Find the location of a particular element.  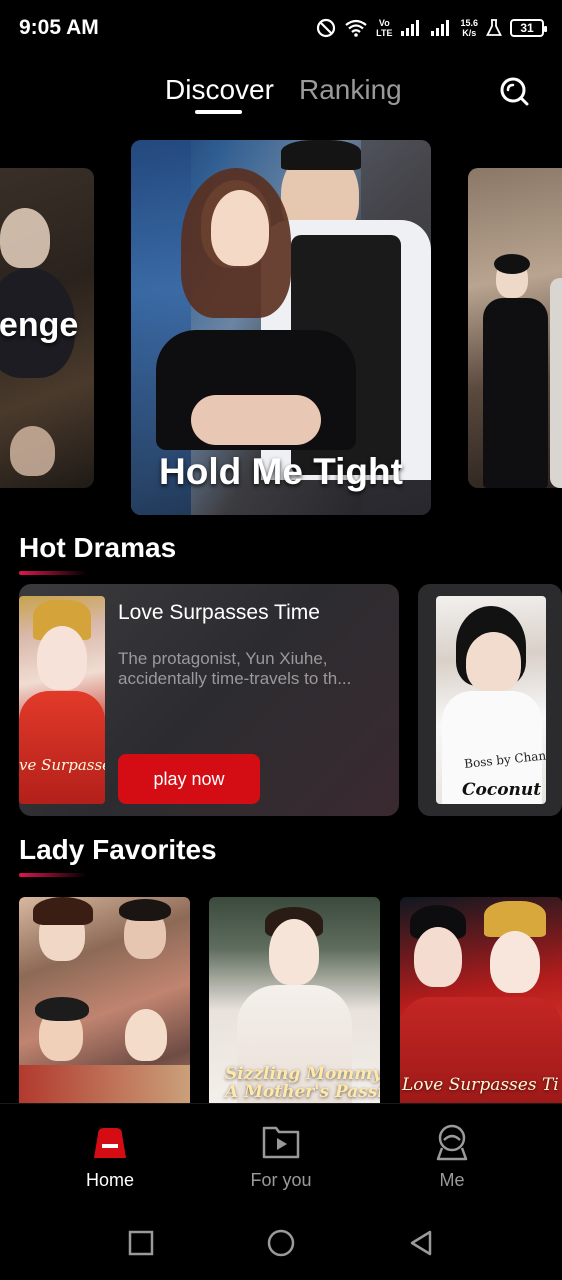

nav-me: Me is located at coordinates (452, 1156).